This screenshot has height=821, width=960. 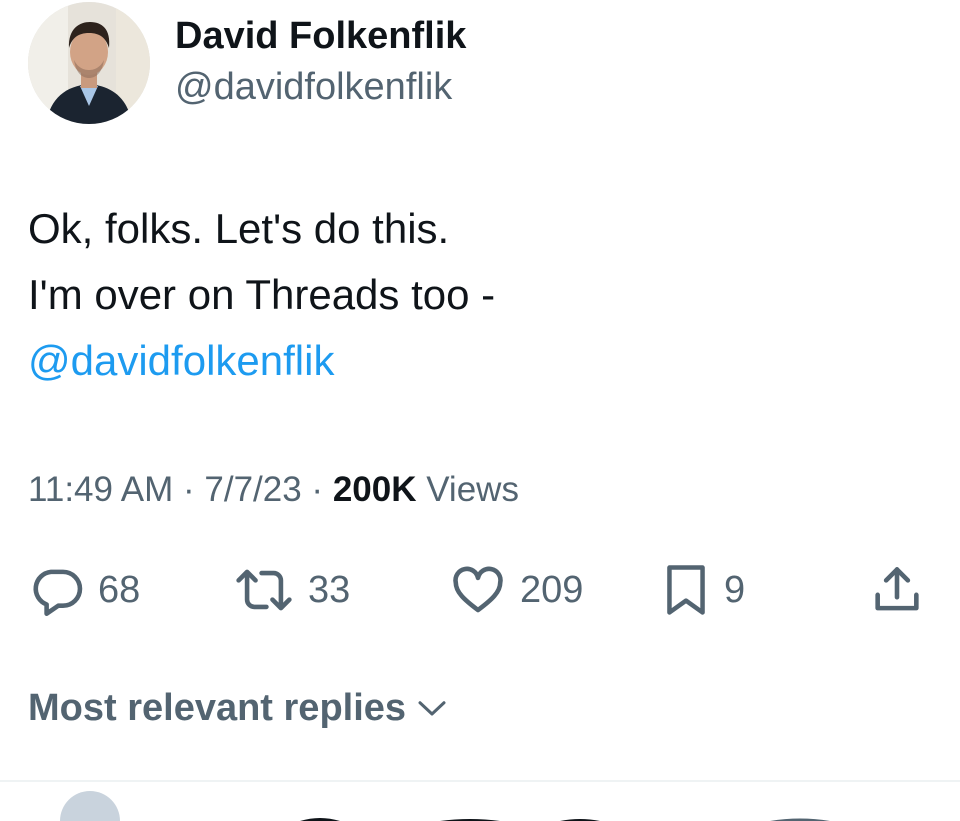 I want to click on share-button, so click(x=897, y=590).